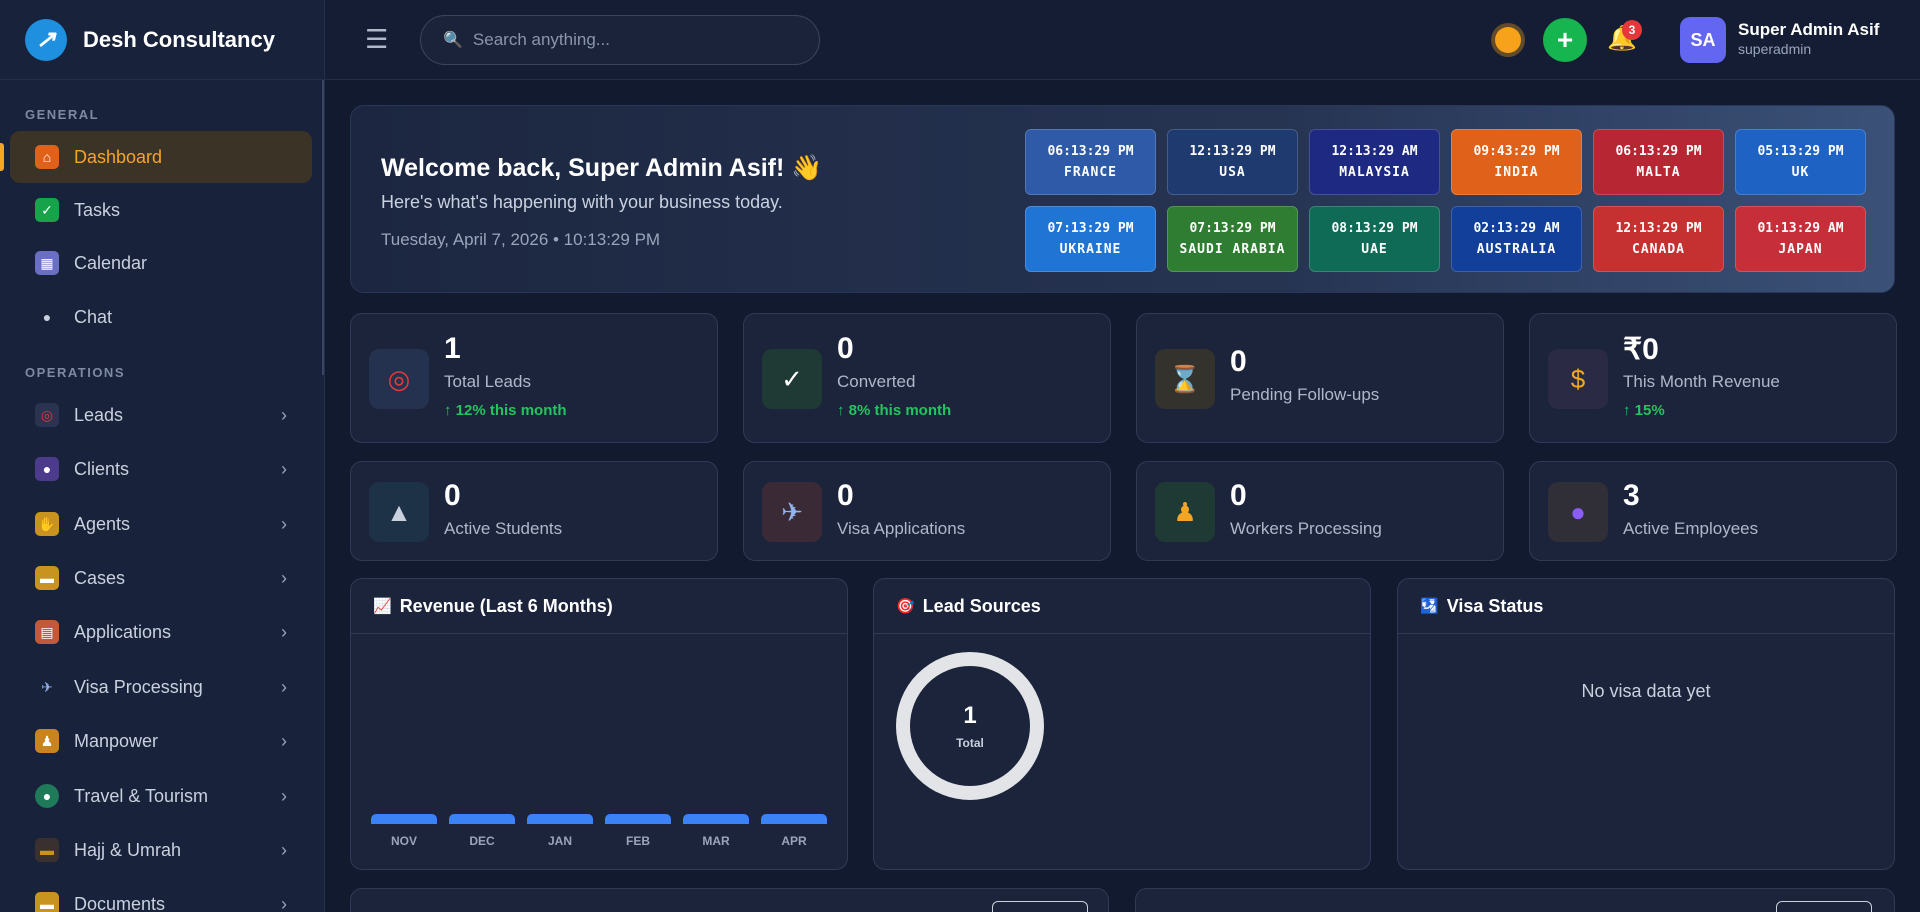 The width and height of the screenshot is (1920, 912). I want to click on chart-icon: 📈, so click(382, 606).